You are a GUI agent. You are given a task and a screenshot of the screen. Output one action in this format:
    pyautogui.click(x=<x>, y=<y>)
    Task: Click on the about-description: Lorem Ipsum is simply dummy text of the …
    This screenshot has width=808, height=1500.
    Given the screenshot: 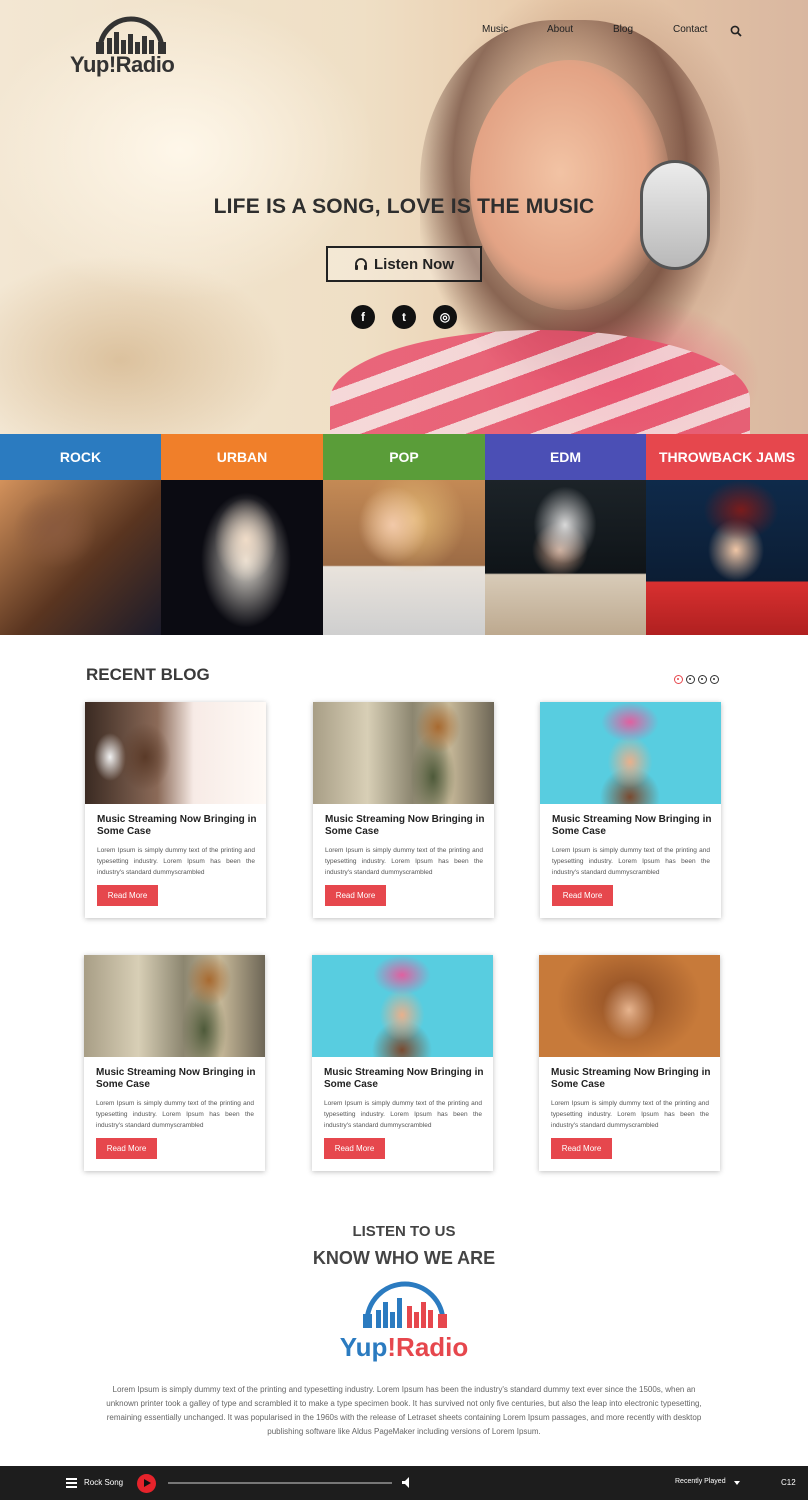 What is the action you would take?
    pyautogui.click(x=404, y=1410)
    